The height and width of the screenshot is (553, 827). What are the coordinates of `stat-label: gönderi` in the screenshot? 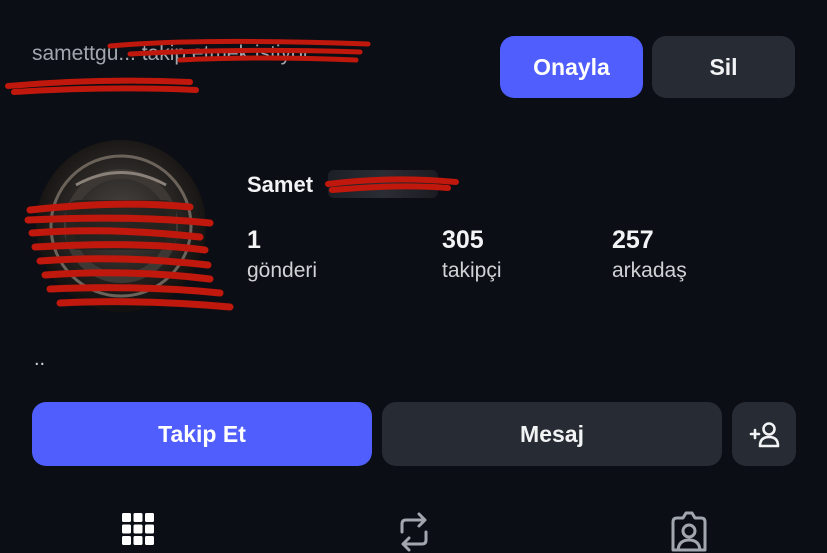 It's located at (282, 270).